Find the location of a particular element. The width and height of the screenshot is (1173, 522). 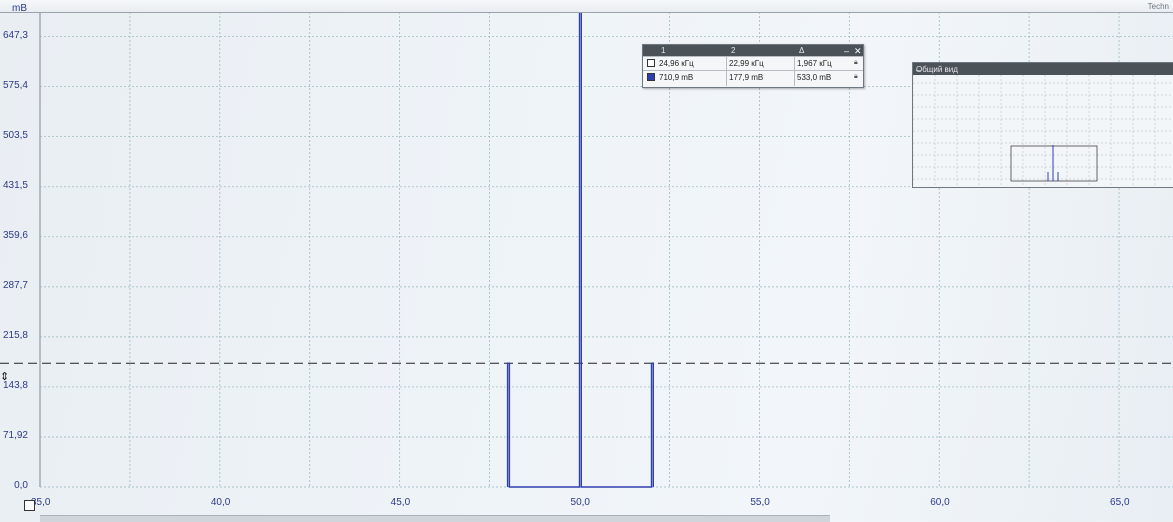

x-tick-label: 60,0 is located at coordinates (940, 502).